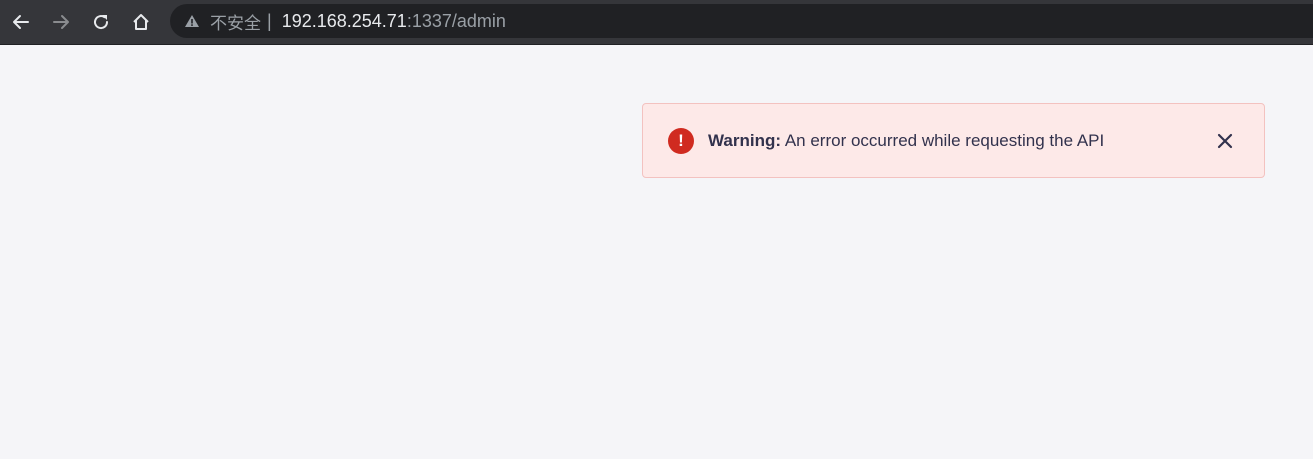 This screenshot has width=1313, height=459. I want to click on reload-icon, so click(101, 22).